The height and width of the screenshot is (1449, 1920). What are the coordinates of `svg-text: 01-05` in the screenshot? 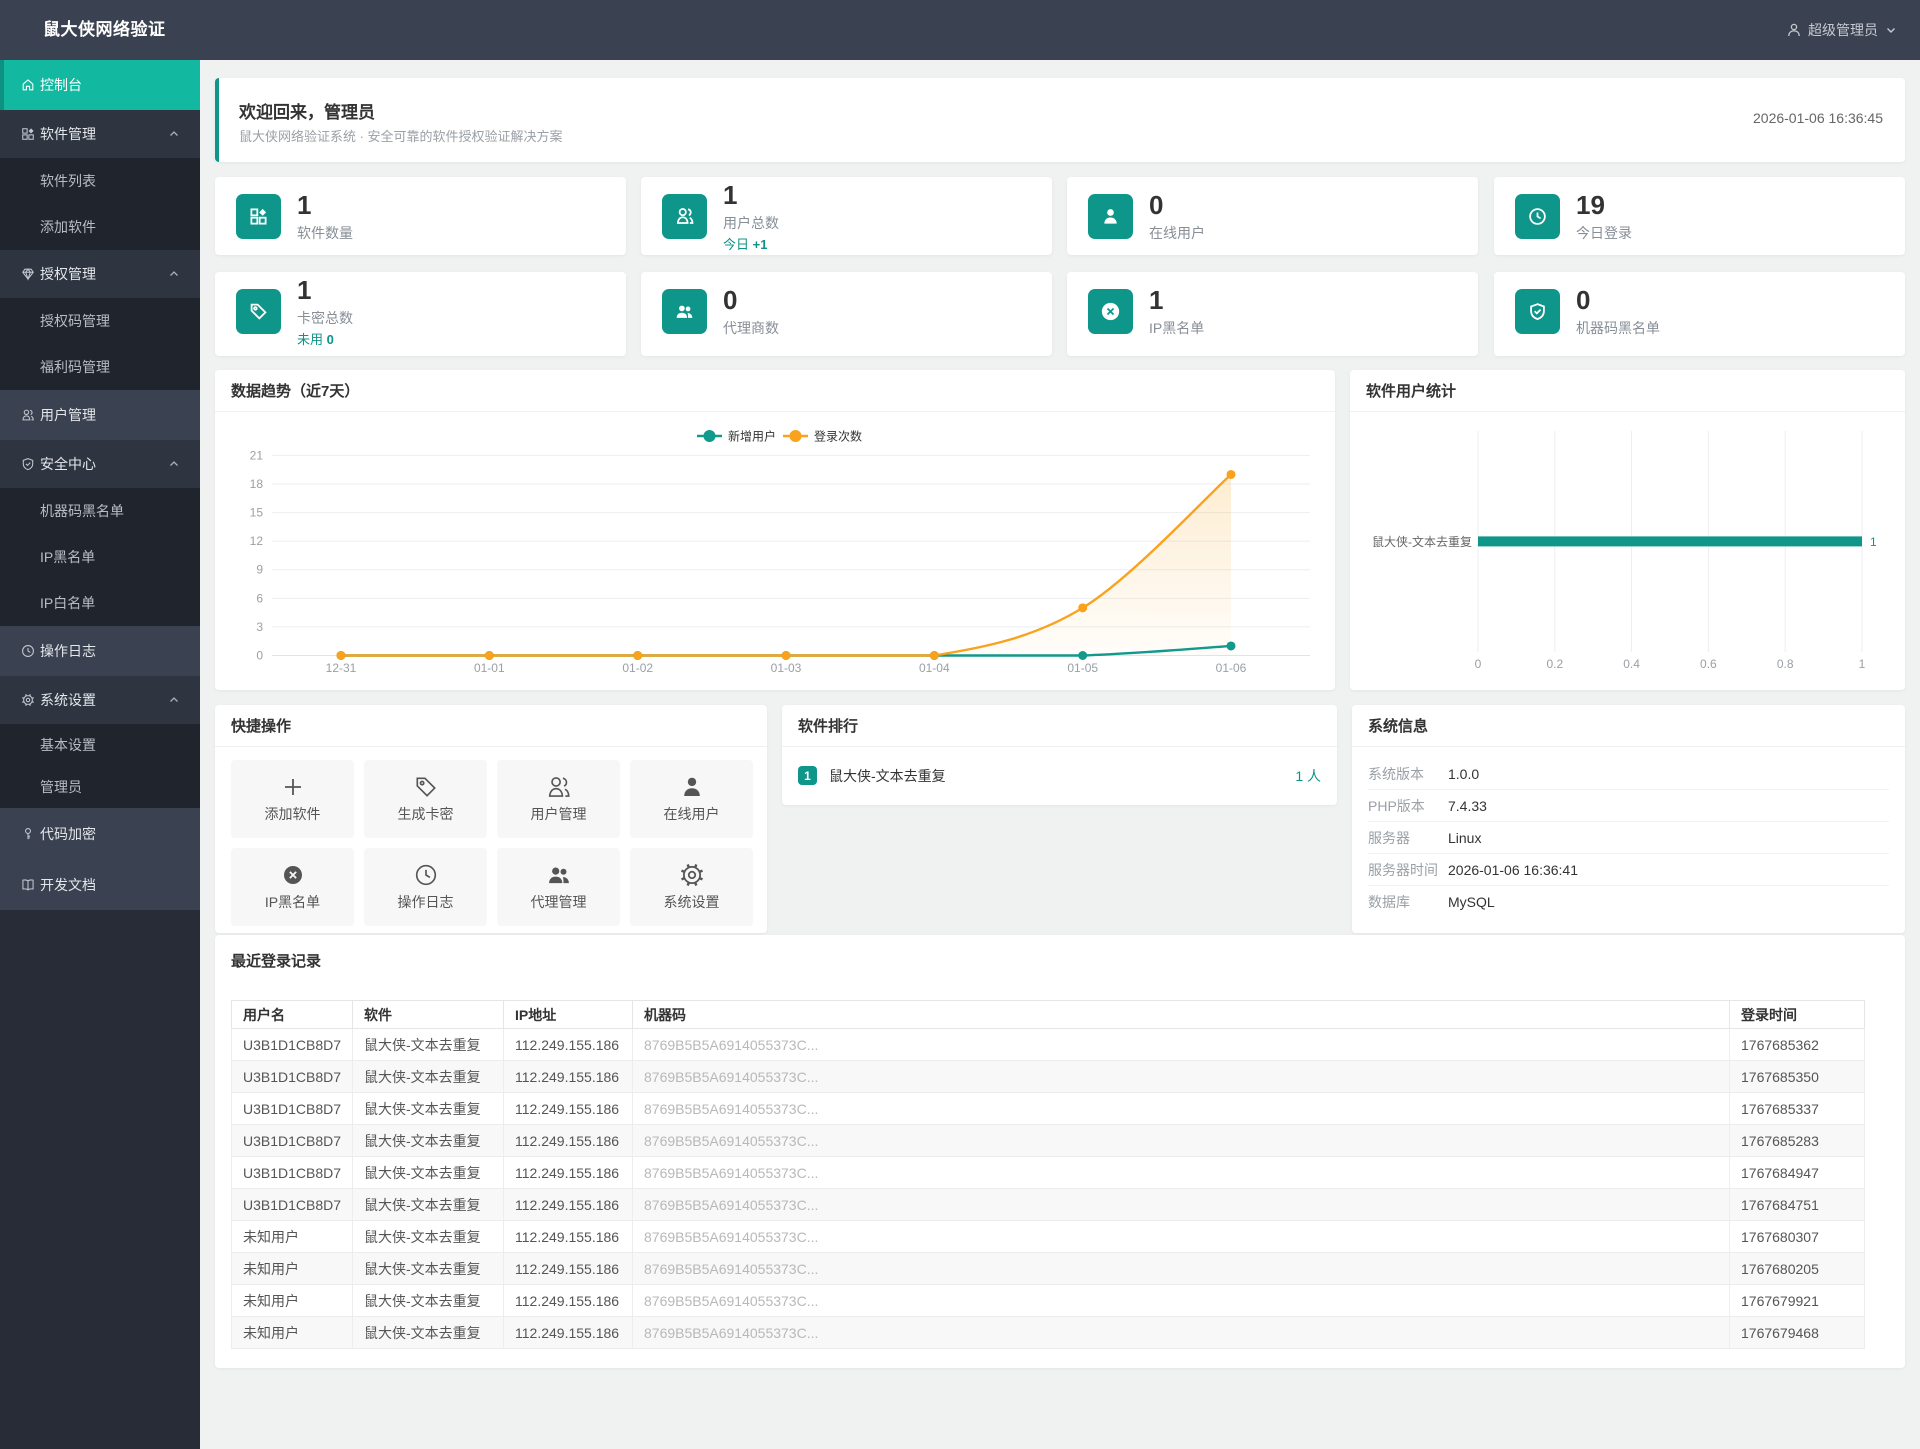 It's located at (1082, 668).